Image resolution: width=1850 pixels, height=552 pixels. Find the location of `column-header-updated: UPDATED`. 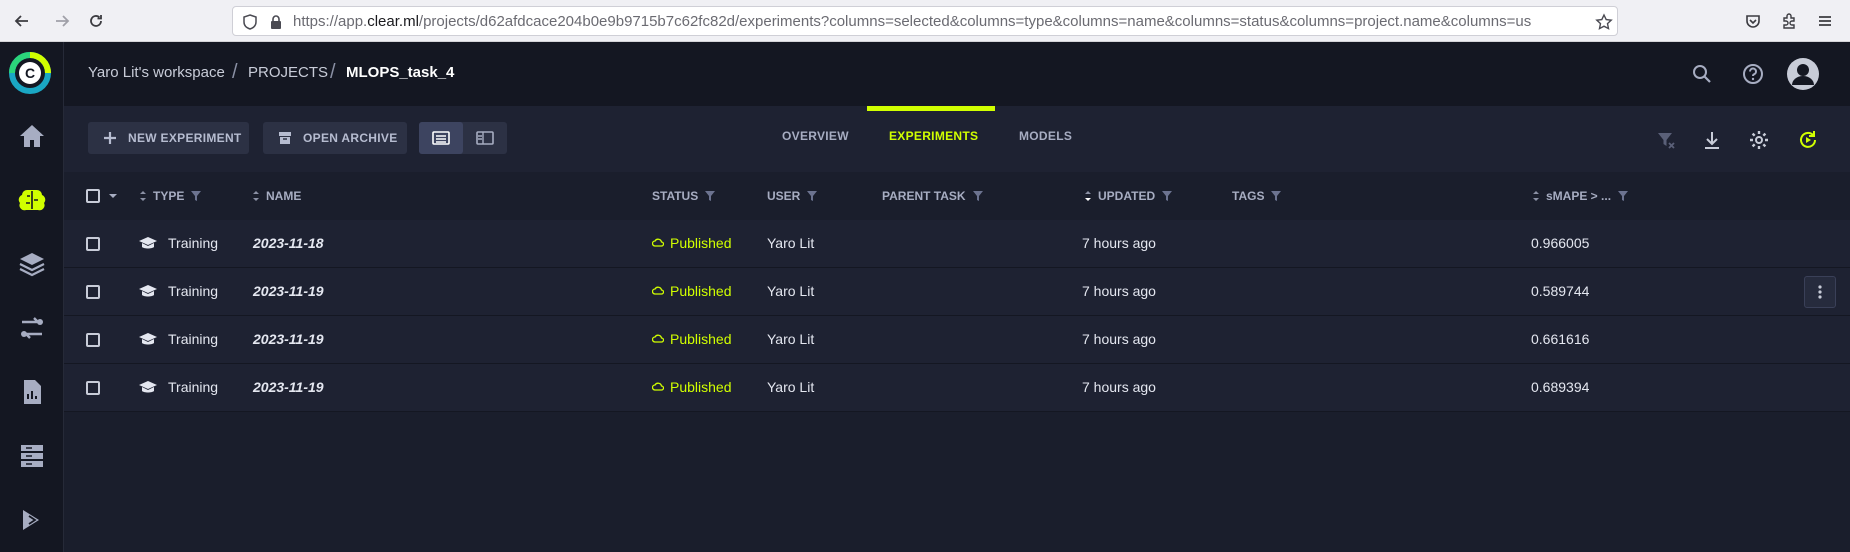

column-header-updated: UPDATED is located at coordinates (1128, 196).